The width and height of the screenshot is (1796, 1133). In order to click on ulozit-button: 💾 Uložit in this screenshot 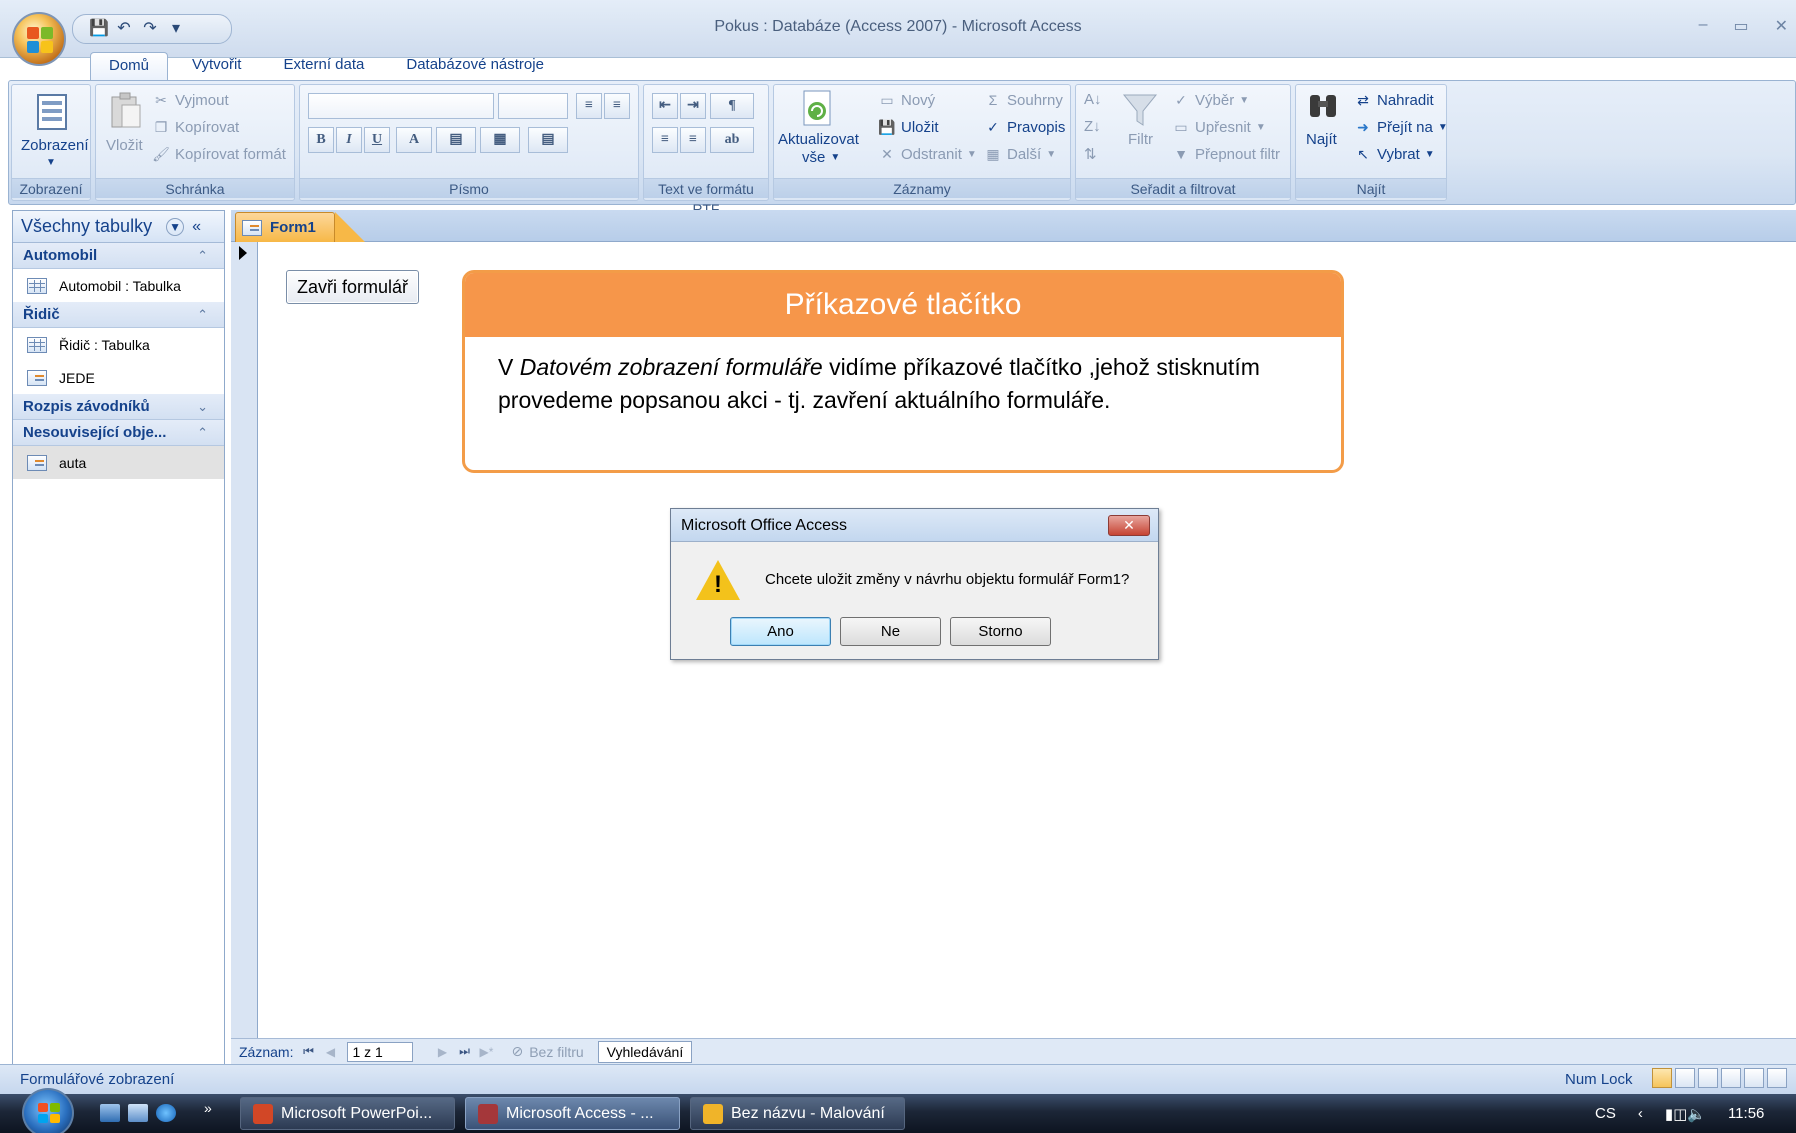, I will do `click(908, 127)`.